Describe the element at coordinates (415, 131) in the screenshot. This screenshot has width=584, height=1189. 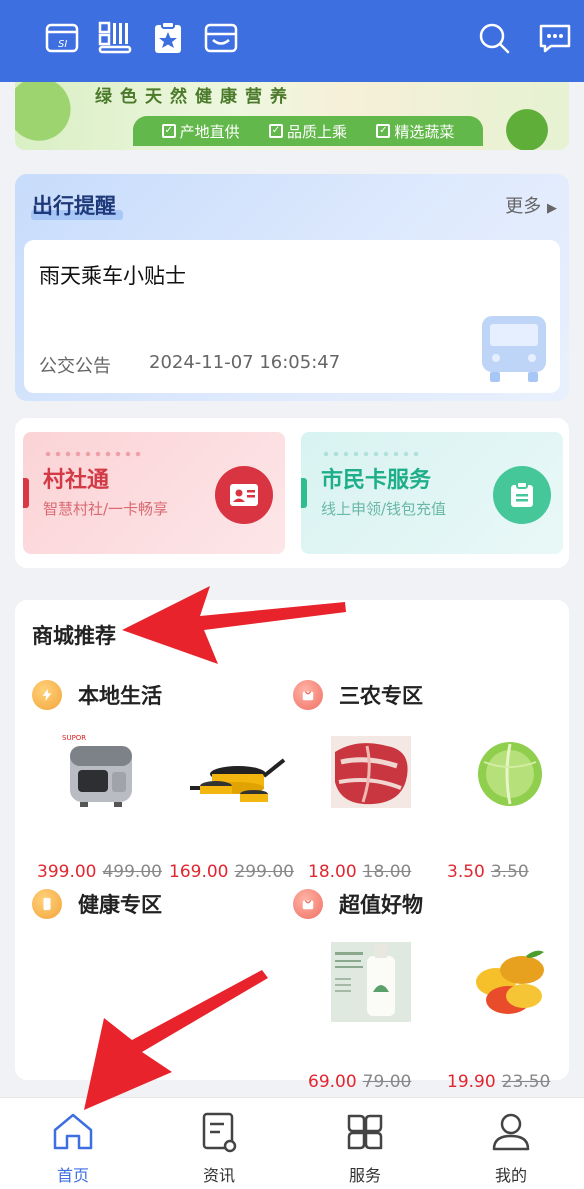
I see `banner-tag: ✓ 精选蔬菜` at that location.